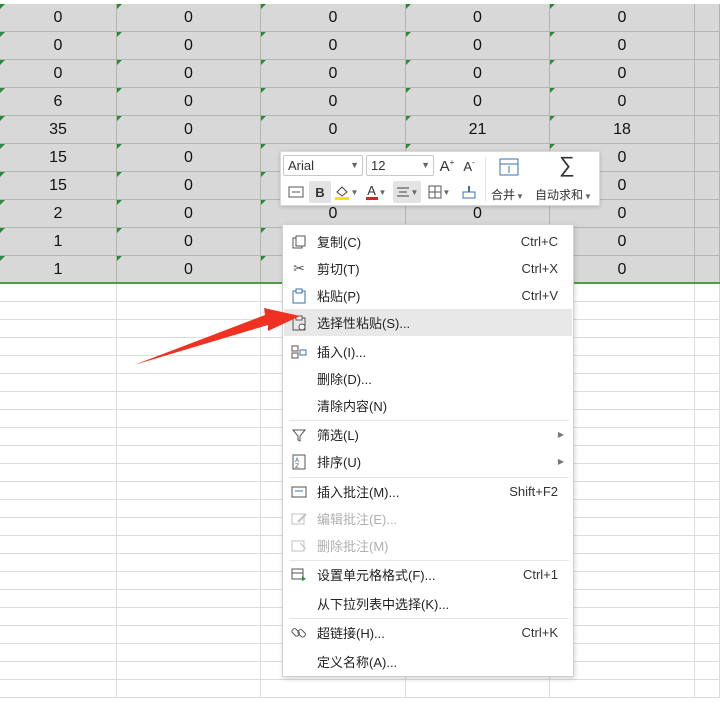 The height and width of the screenshot is (711, 720). Describe the element at coordinates (428, 268) in the screenshot. I see `menu-item-cut: ✂ 剪切(T) Ctrl+X` at that location.